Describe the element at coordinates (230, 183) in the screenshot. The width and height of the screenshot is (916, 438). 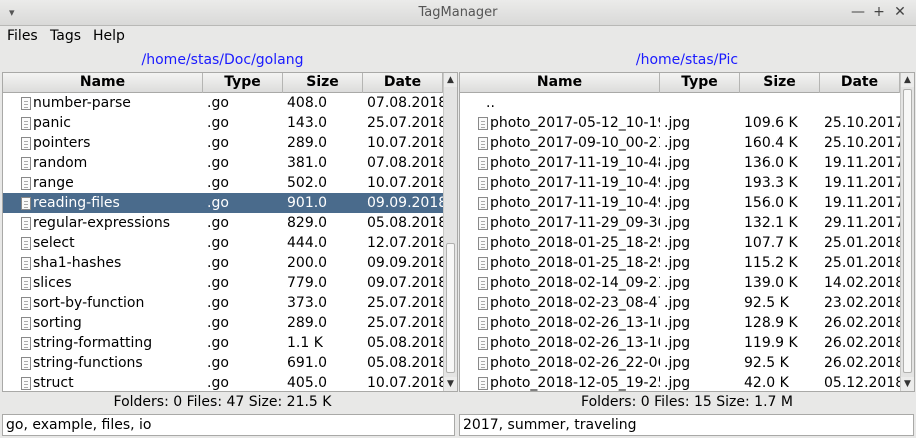
I see `file-row: range .go 502.0 10.07.2018` at that location.